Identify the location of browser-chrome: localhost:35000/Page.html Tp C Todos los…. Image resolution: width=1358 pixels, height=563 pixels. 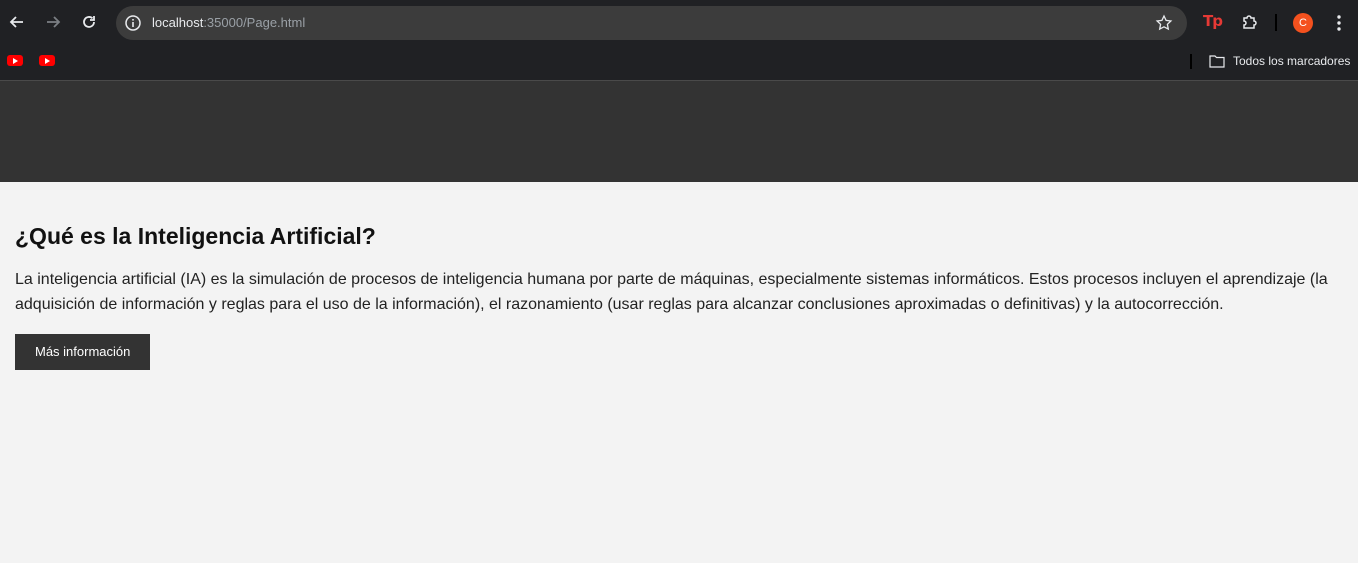
(679, 40).